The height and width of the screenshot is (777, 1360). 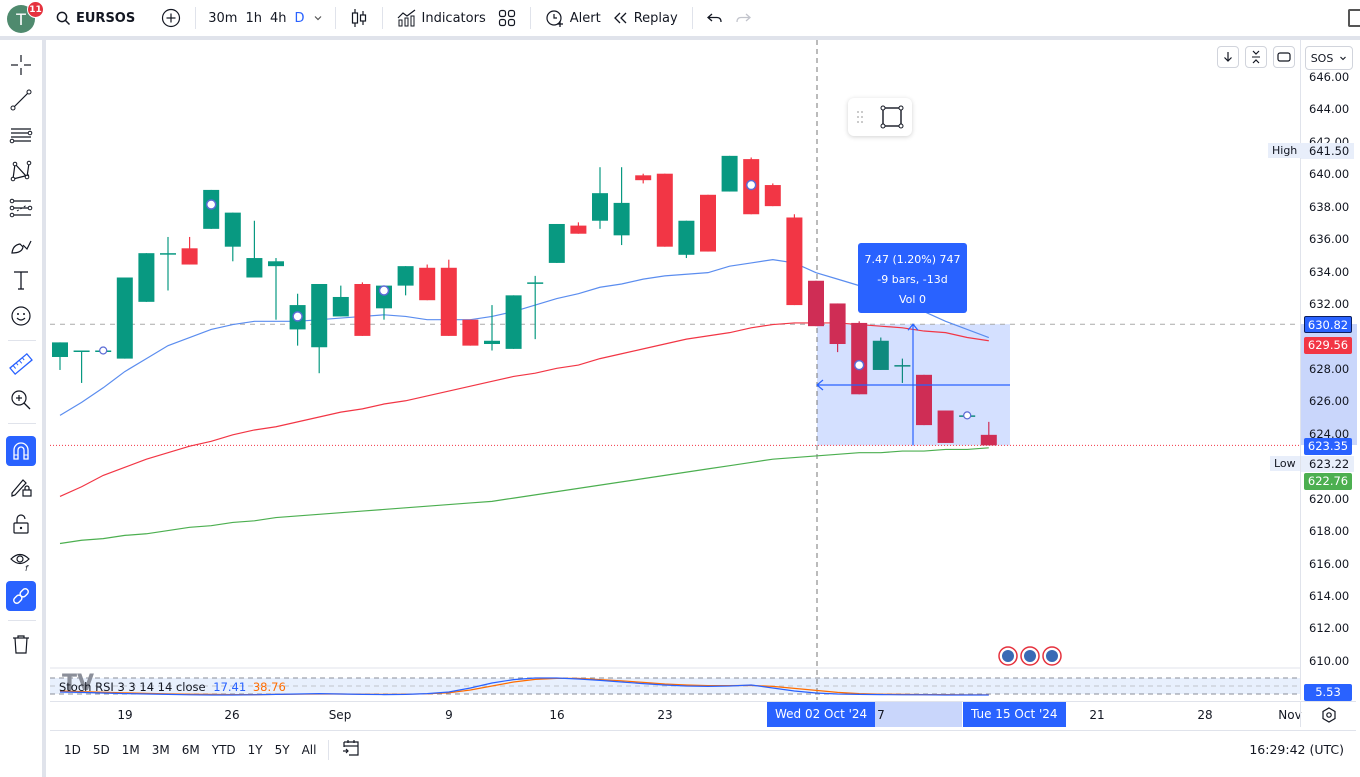 I want to click on symbol-search-button: EURSOS, so click(x=95, y=18).